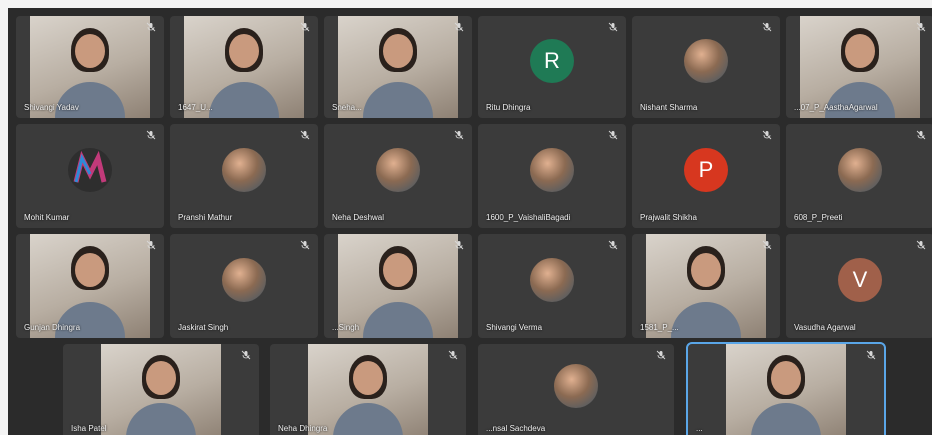 The image size is (932, 435). I want to click on participant-tile: ...nsal Sachdeva, so click(576, 389).